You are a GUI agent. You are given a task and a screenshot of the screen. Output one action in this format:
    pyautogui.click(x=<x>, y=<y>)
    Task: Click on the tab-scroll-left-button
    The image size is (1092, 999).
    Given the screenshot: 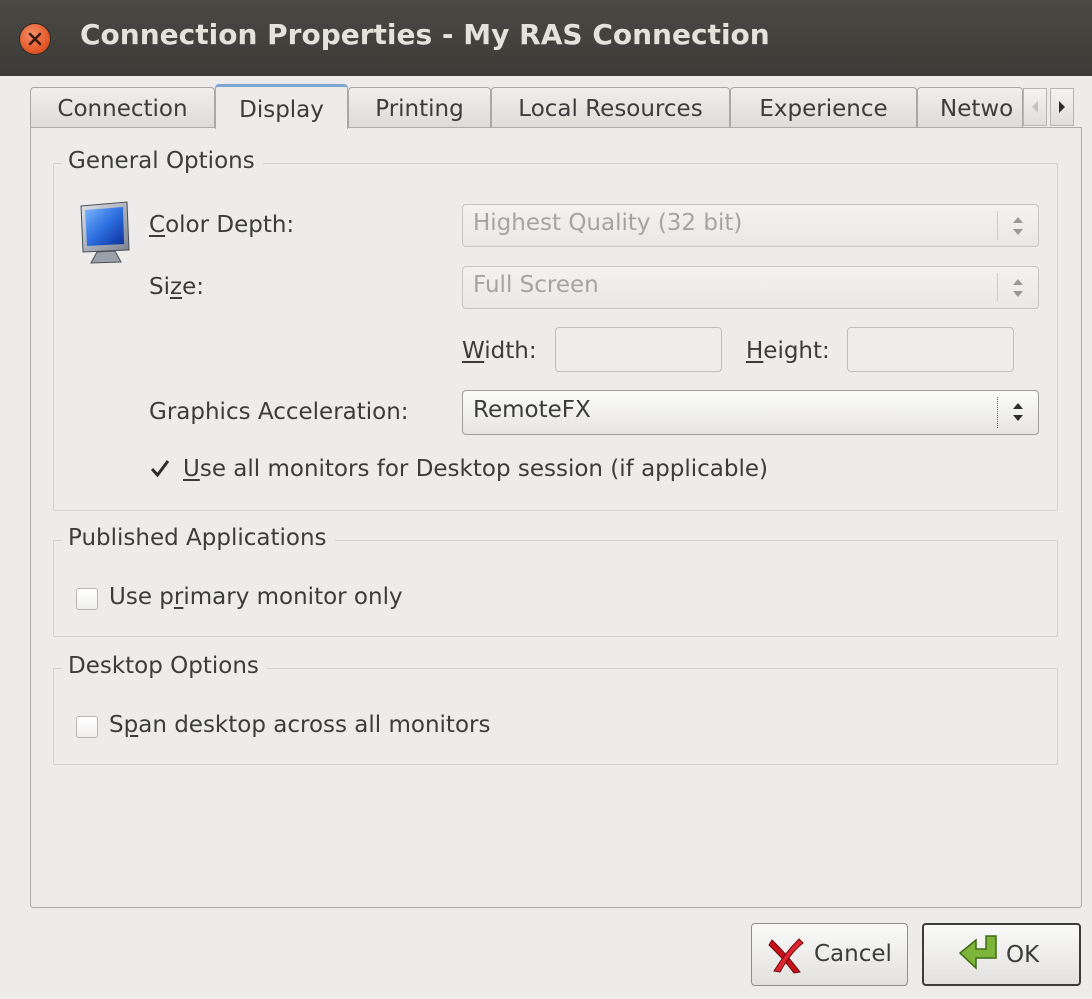 What is the action you would take?
    pyautogui.click(x=1035, y=107)
    